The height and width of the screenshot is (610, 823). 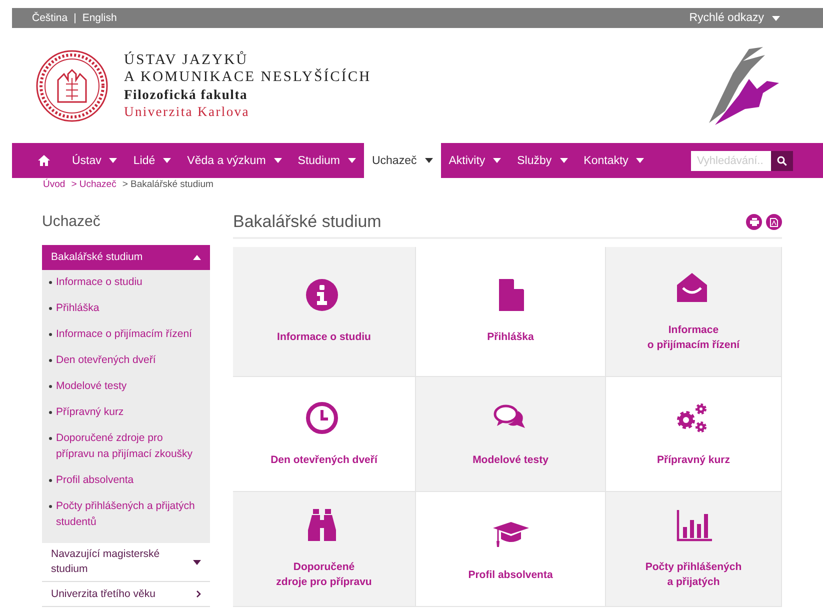 I want to click on quick-links-menu: Rychlé odkazy, so click(x=734, y=18).